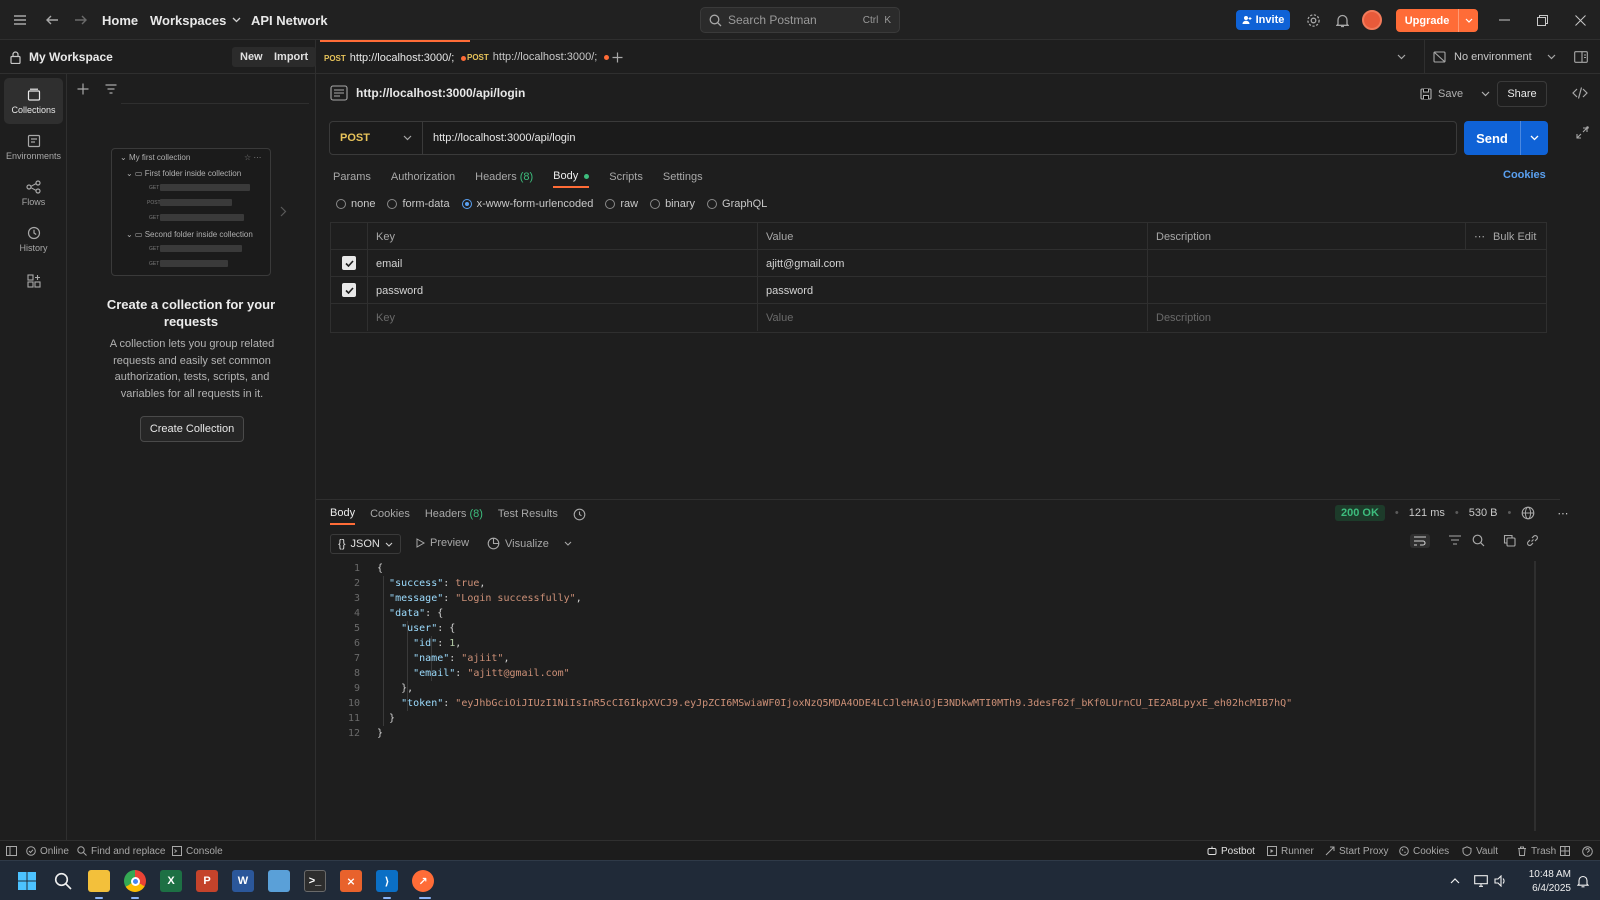  I want to click on word-icon: W, so click(243, 881).